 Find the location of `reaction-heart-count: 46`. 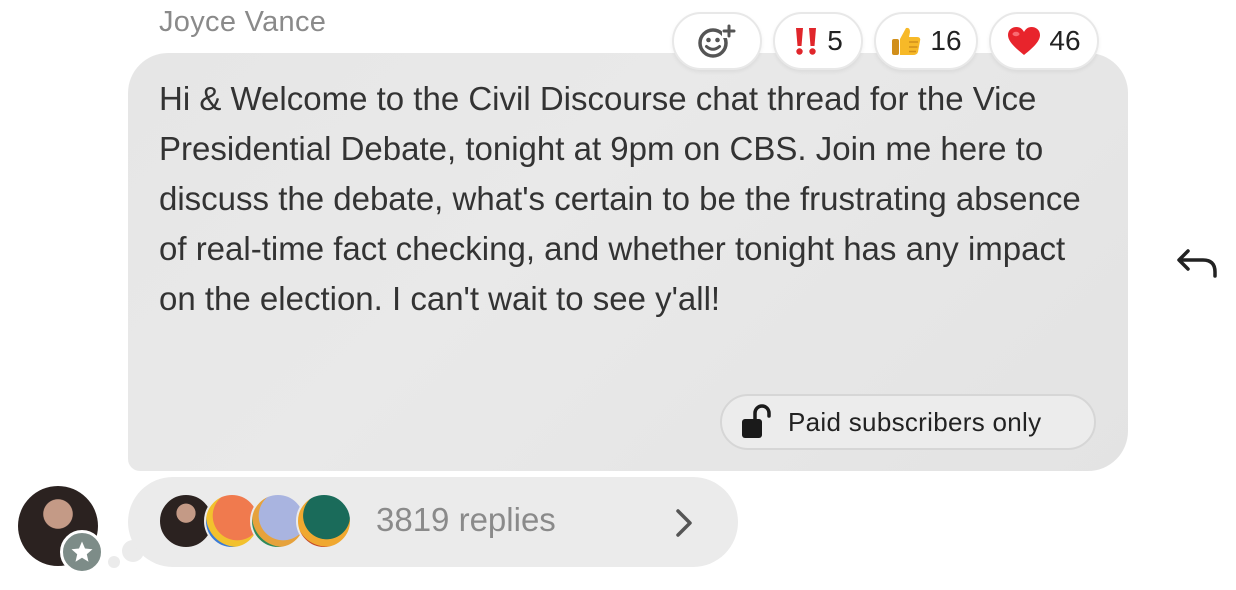

reaction-heart-count: 46 is located at coordinates (1065, 40).